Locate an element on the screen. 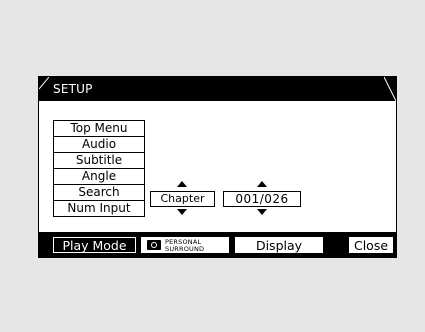  personal-surround-label: PERSONAL SURROUND is located at coordinates (191, 245).